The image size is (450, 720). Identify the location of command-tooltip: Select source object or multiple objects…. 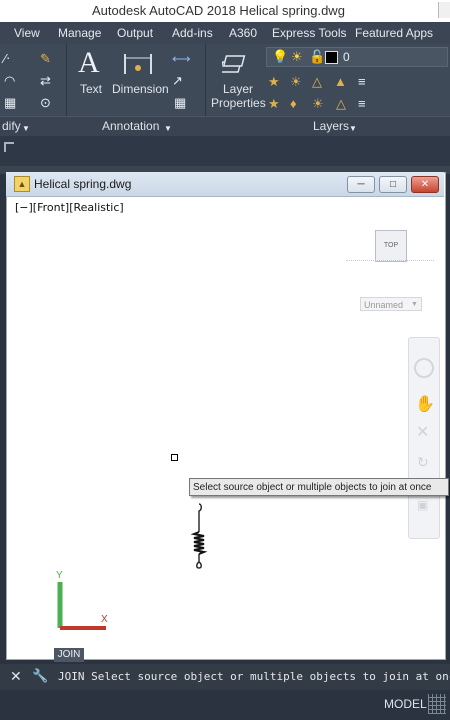
(319, 487).